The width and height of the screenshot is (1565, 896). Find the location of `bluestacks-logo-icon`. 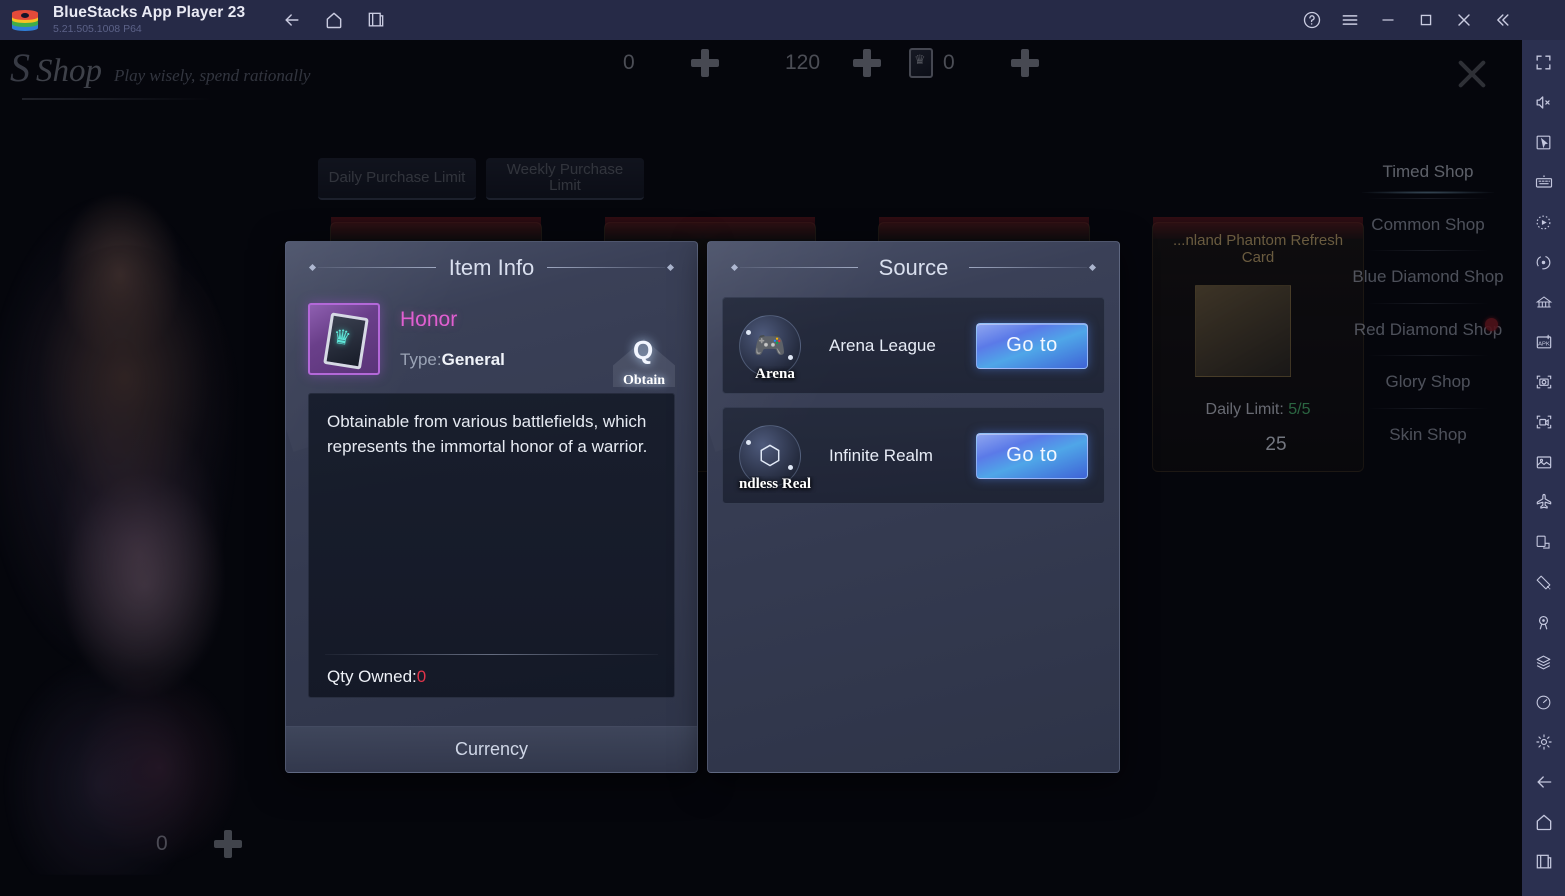

bluestacks-logo-icon is located at coordinates (25, 20).